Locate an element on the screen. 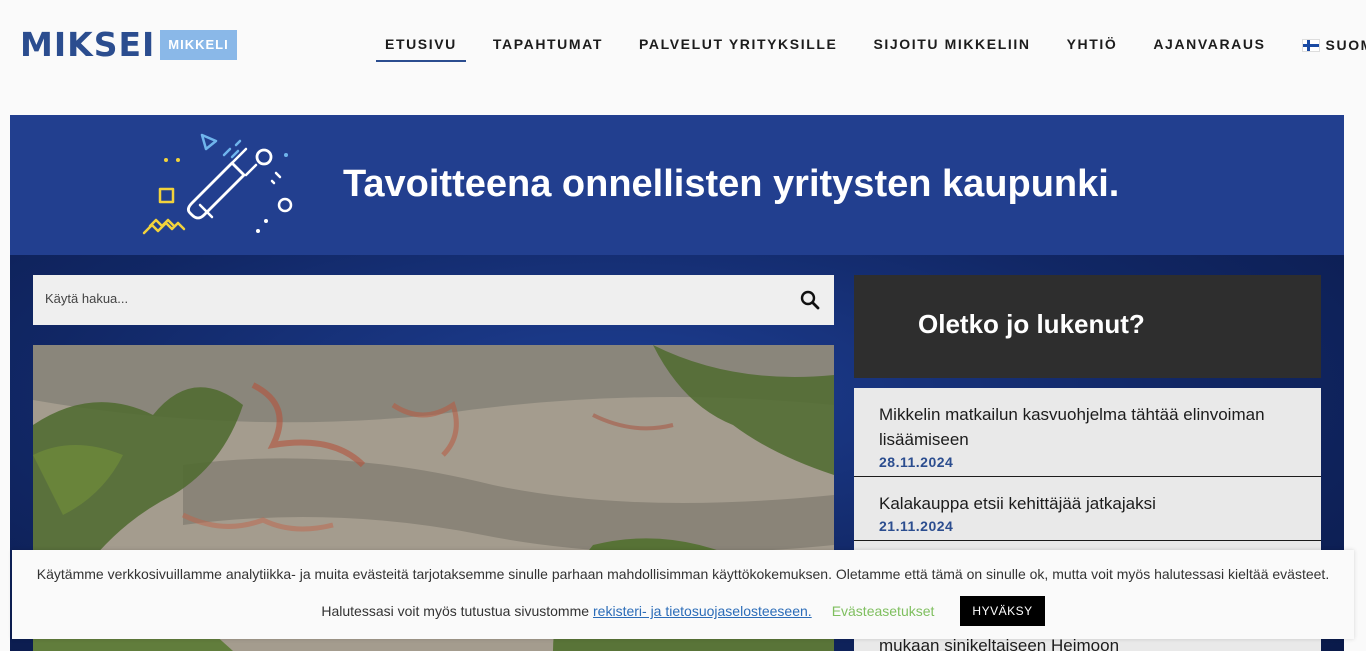 The image size is (1366, 651). sidebar-header: Oletko jo lukenut? is located at coordinates (1087, 326).